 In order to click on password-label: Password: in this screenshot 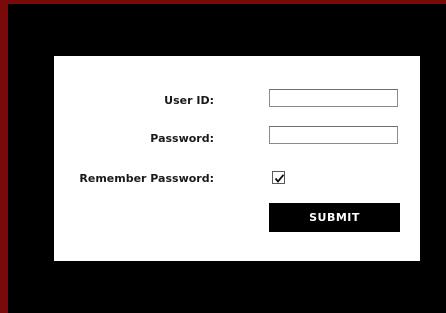, I will do `click(182, 138)`.